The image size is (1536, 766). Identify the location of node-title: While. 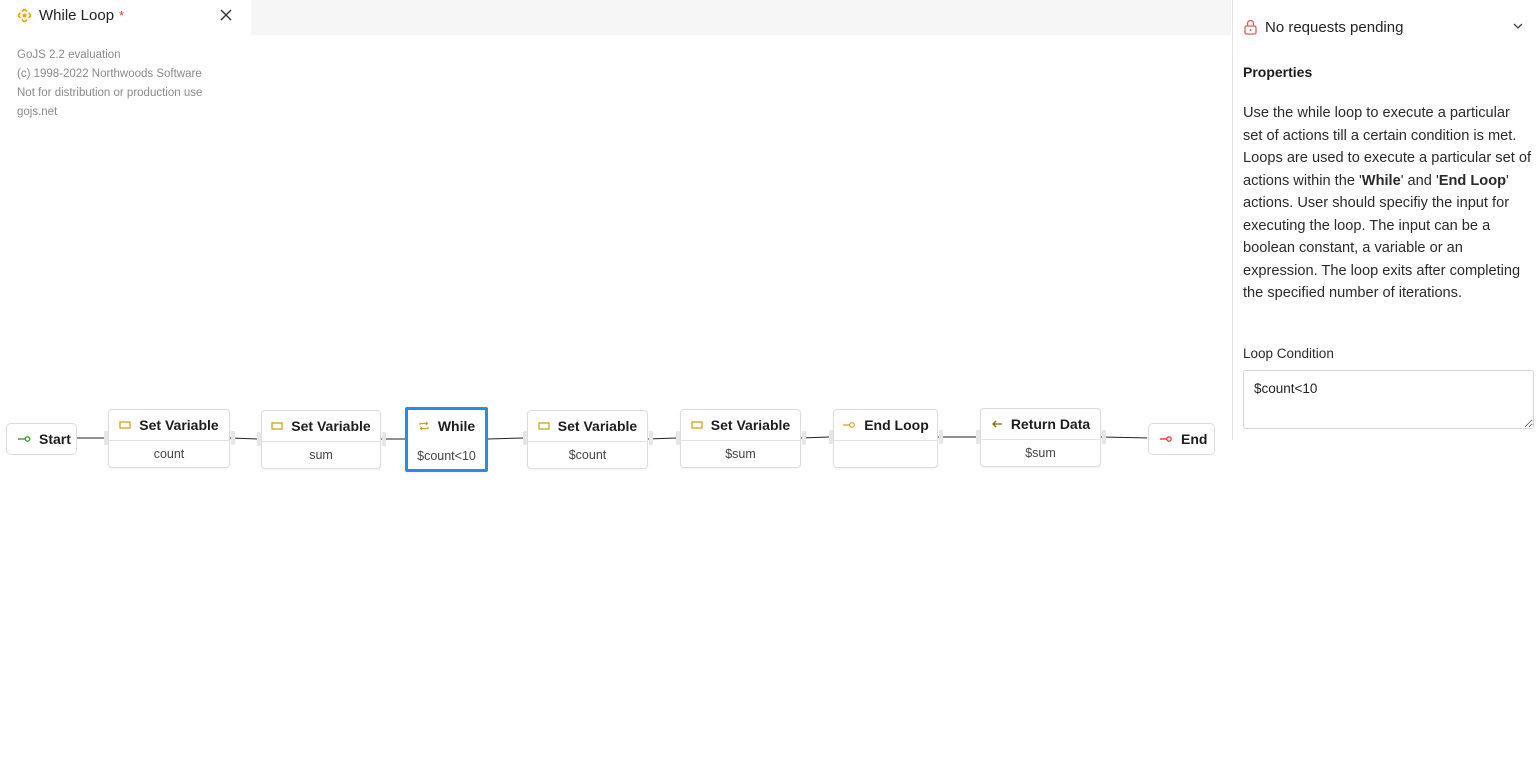
(456, 426).